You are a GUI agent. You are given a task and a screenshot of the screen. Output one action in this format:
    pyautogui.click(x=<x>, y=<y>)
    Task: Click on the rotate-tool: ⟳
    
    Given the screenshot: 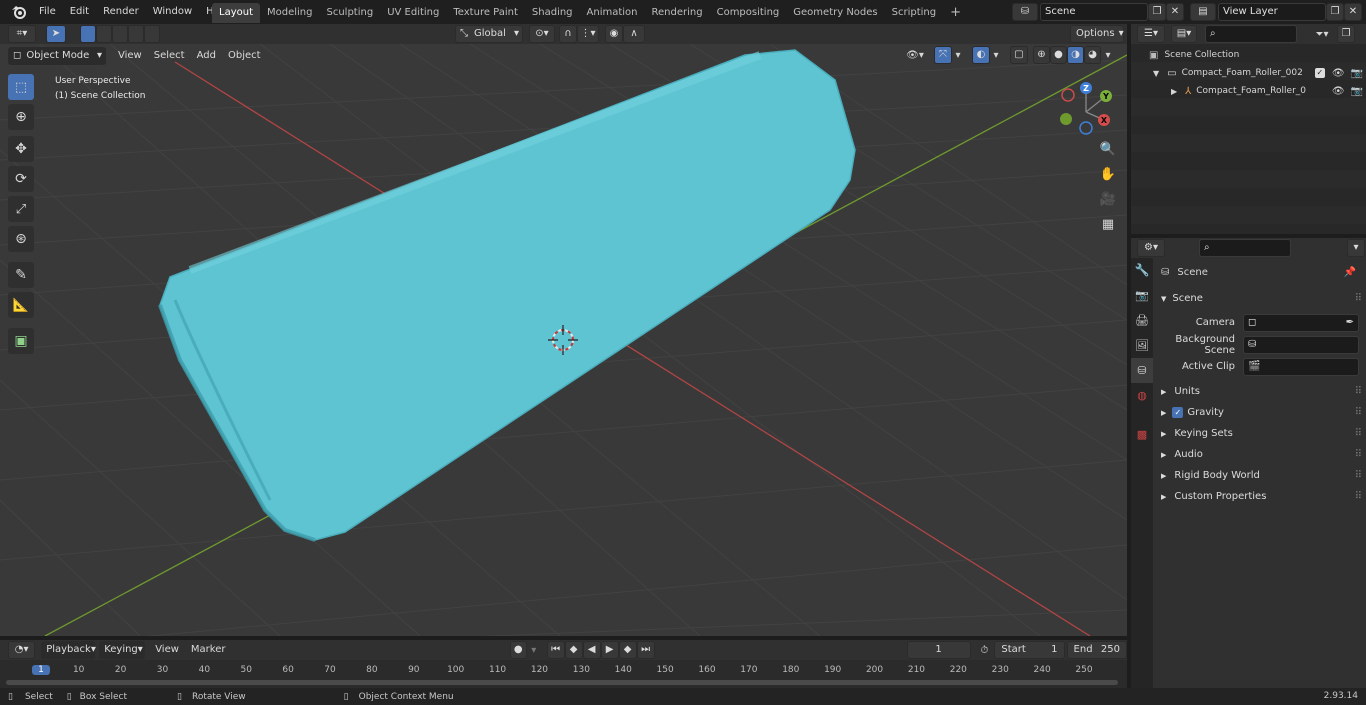 What is the action you would take?
    pyautogui.click(x=21, y=179)
    